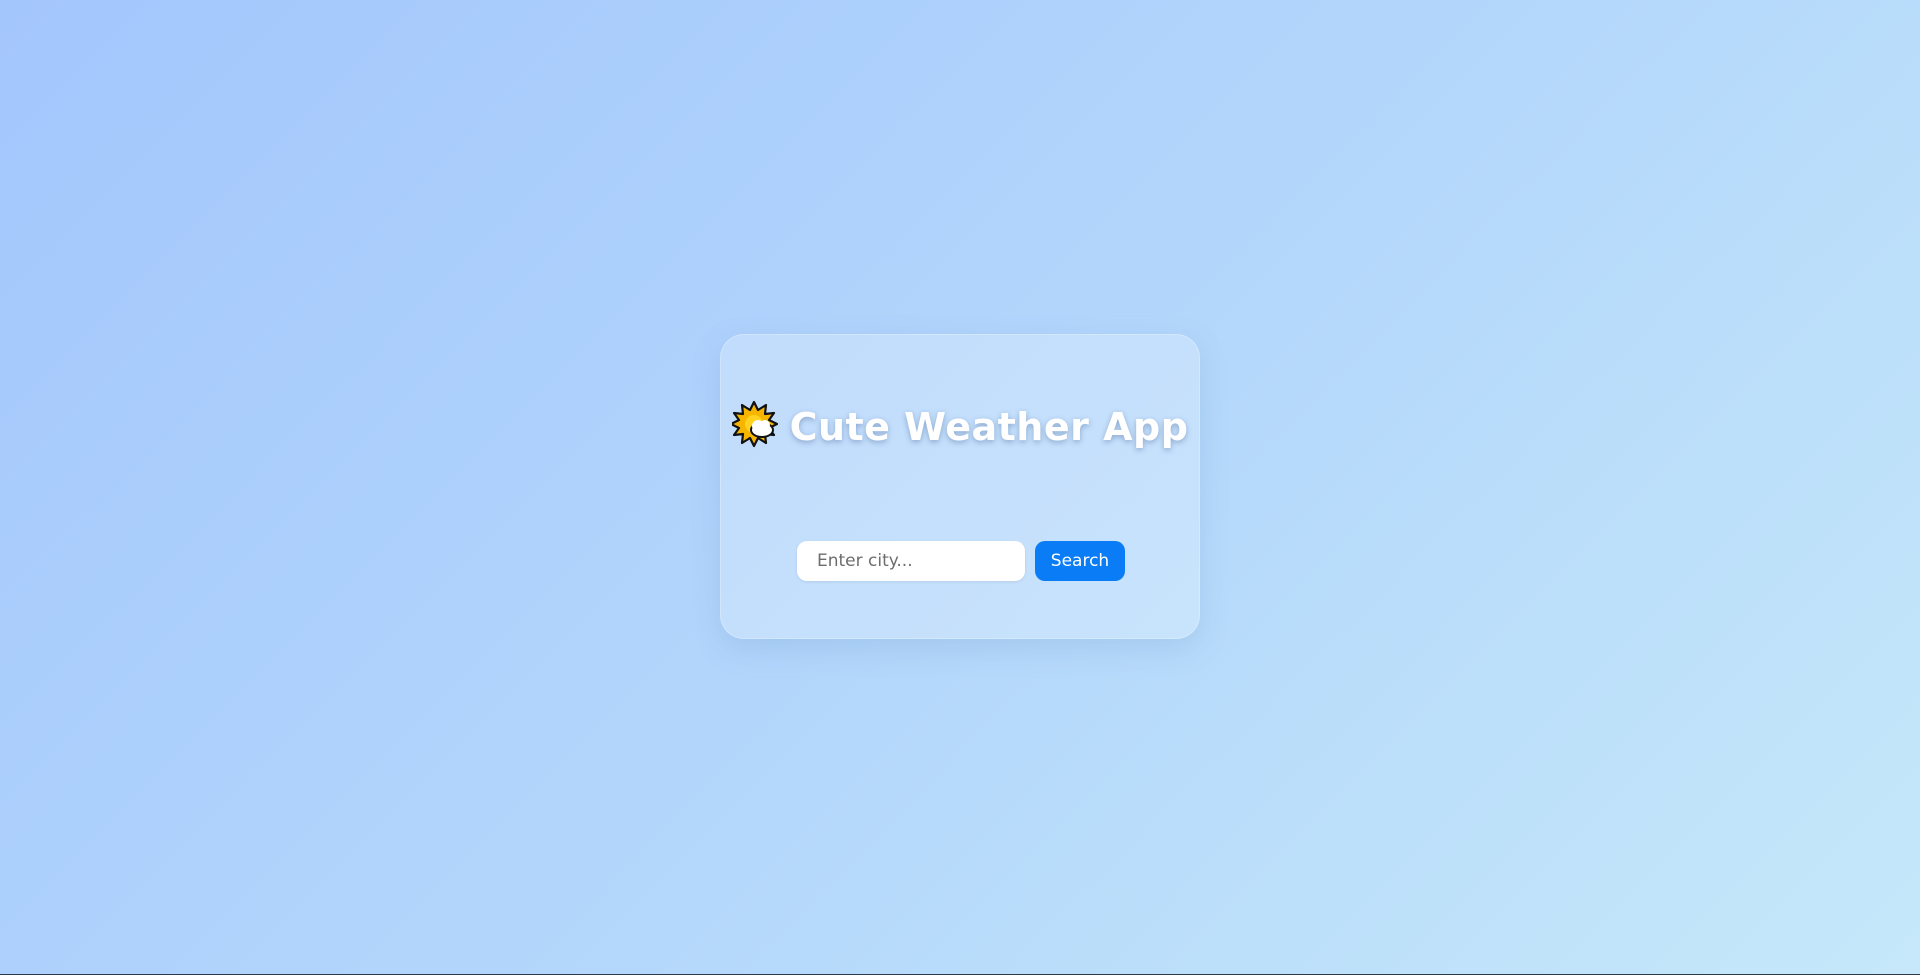 This screenshot has width=1920, height=975. What do you see at coordinates (989, 427) in the screenshot?
I see `app-title-text: Cute Weather App` at bounding box center [989, 427].